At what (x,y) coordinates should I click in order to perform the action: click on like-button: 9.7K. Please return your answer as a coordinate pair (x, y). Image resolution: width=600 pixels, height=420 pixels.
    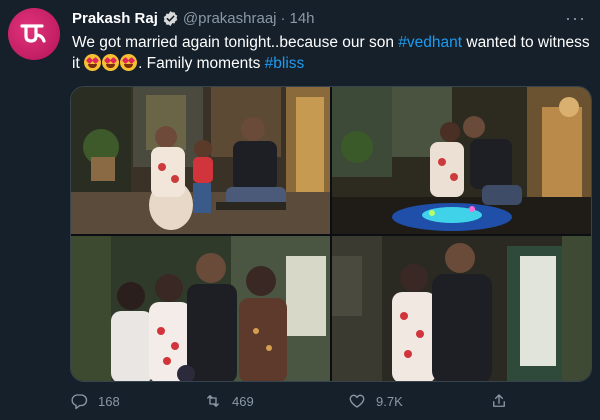
    Looking at the image, I should click on (375, 401).